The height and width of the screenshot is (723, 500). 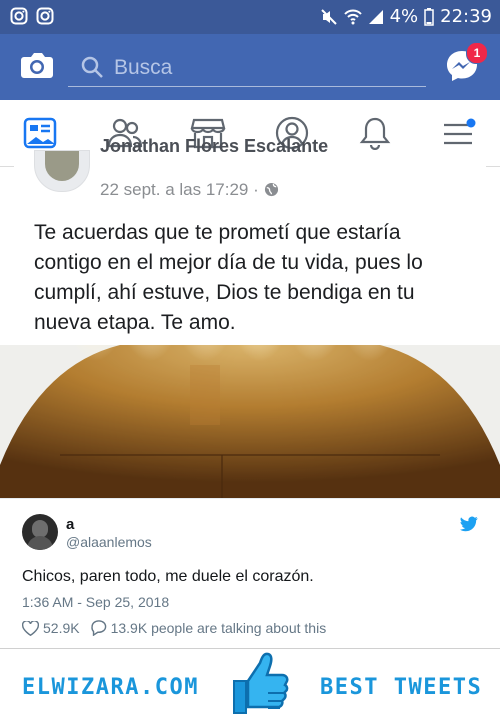 I want to click on messenger-badge: 1, so click(x=477, y=53).